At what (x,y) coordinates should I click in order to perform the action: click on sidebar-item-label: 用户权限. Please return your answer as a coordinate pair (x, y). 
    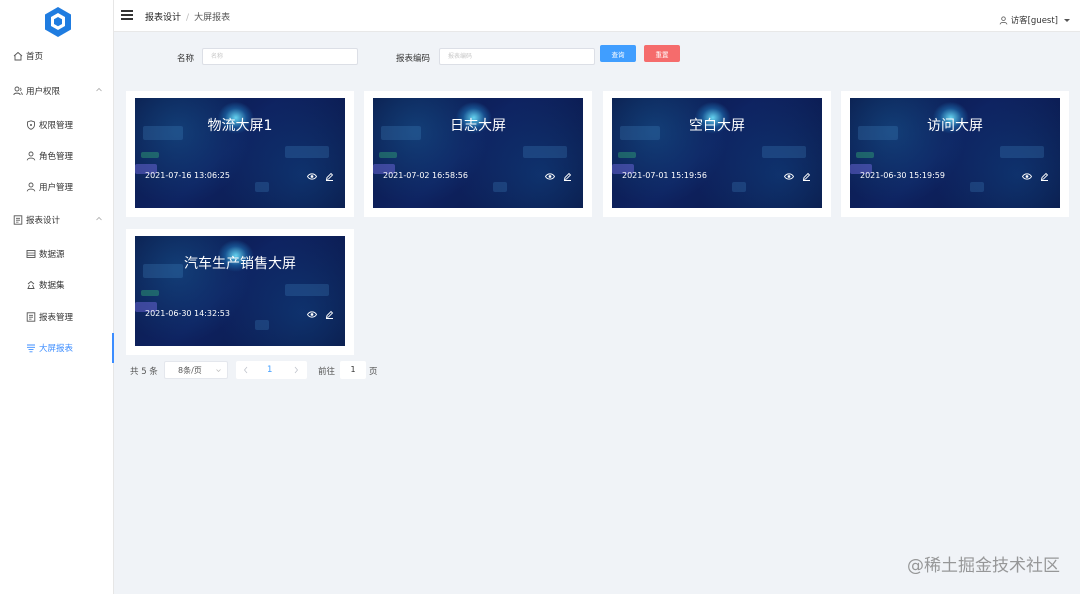
    Looking at the image, I should click on (43, 92).